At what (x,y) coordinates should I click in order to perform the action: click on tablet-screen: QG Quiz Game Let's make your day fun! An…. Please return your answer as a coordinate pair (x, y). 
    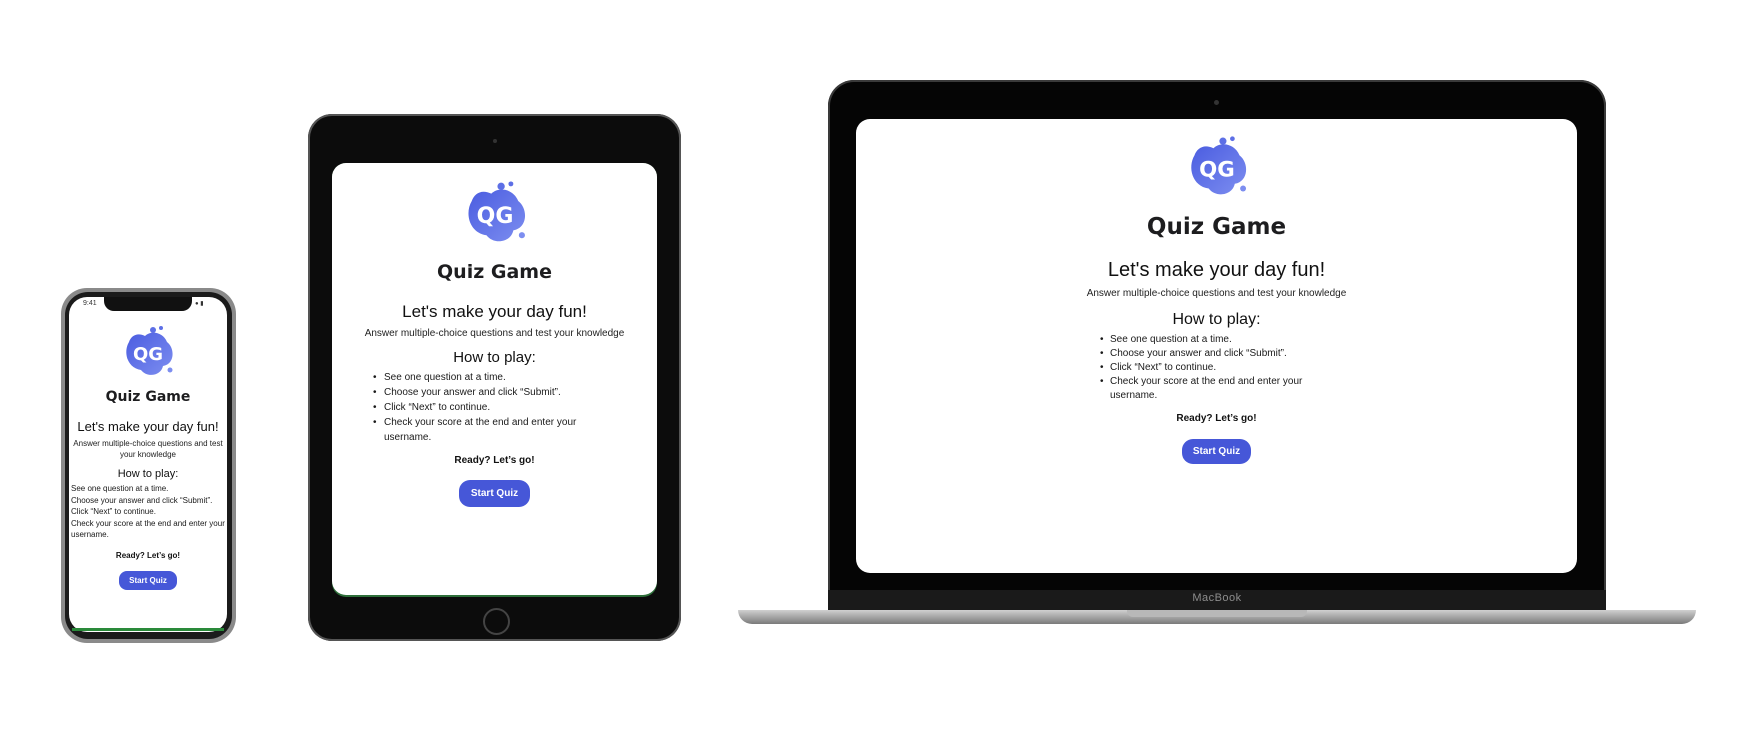
    Looking at the image, I should click on (494, 379).